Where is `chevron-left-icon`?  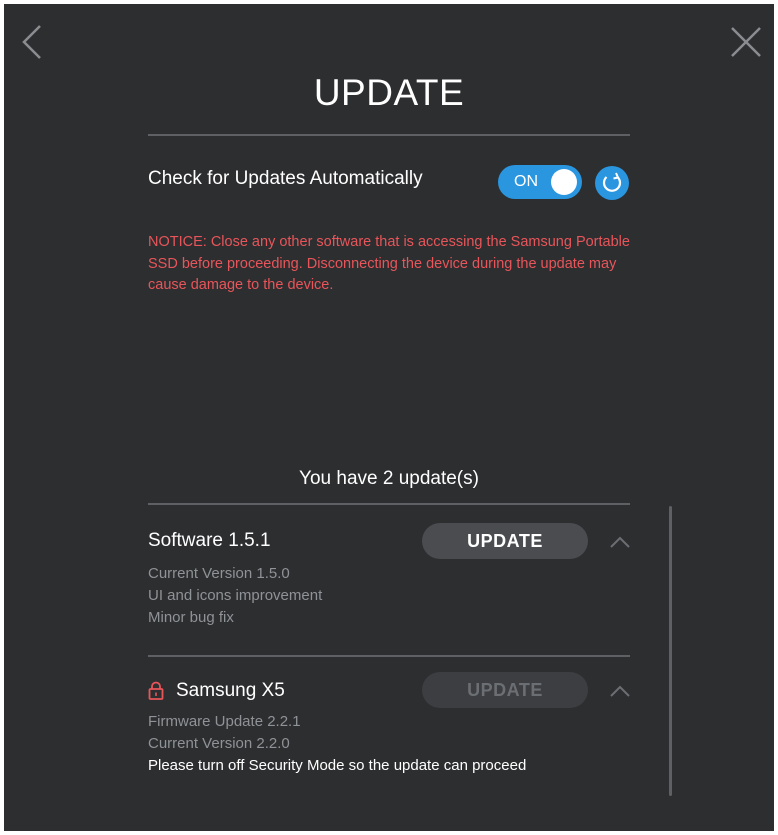
chevron-left-icon is located at coordinates (31, 42).